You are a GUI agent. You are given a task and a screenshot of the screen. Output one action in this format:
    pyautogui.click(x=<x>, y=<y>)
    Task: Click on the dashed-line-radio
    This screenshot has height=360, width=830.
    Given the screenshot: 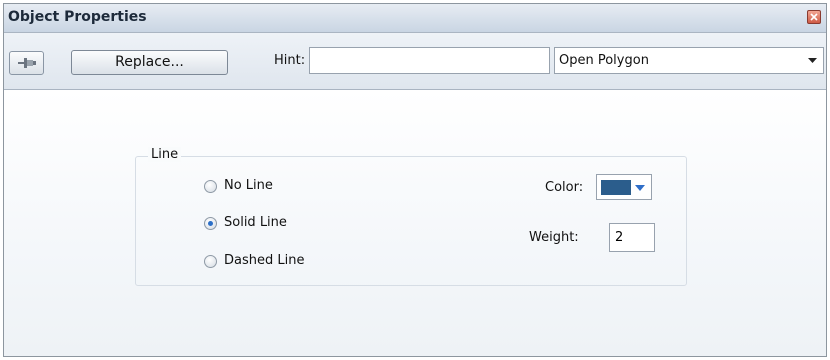 What is the action you would take?
    pyautogui.click(x=210, y=261)
    